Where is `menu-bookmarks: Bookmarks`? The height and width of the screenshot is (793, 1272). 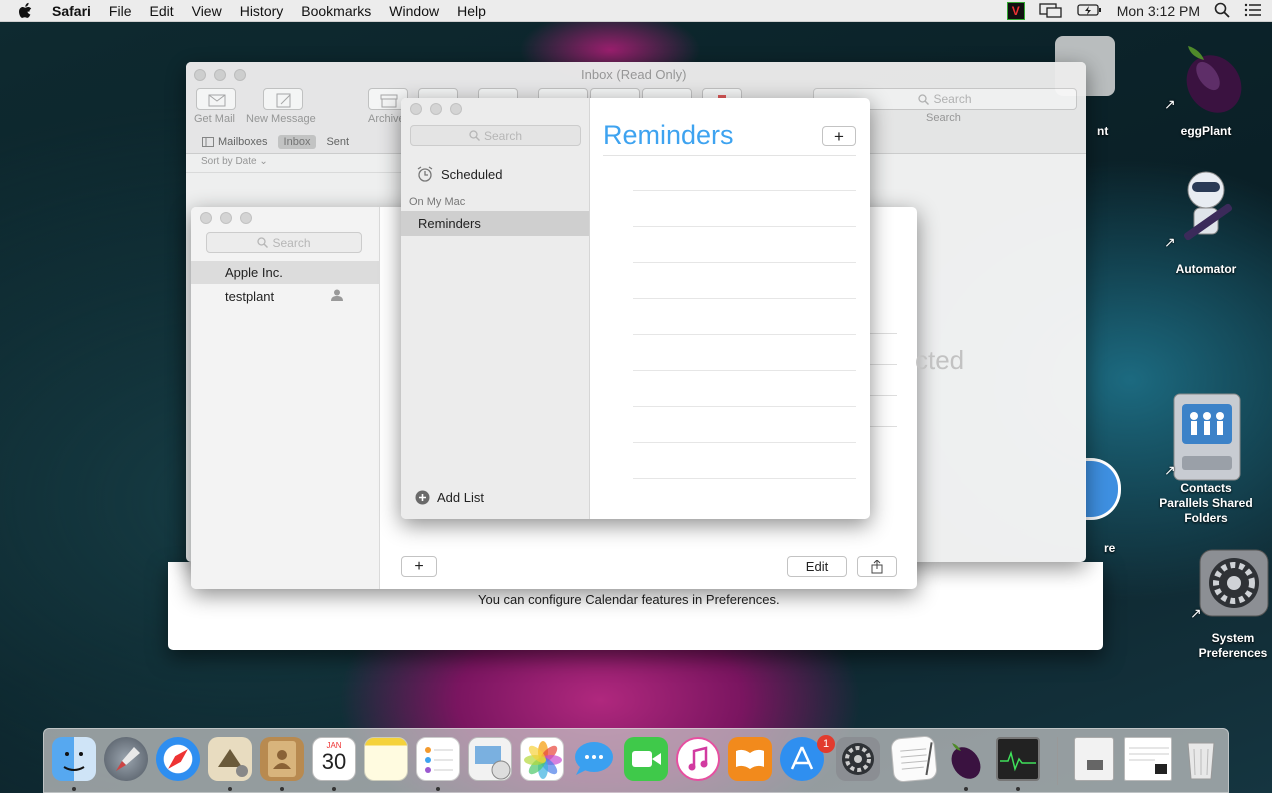
menu-bookmarks: Bookmarks is located at coordinates (336, 11).